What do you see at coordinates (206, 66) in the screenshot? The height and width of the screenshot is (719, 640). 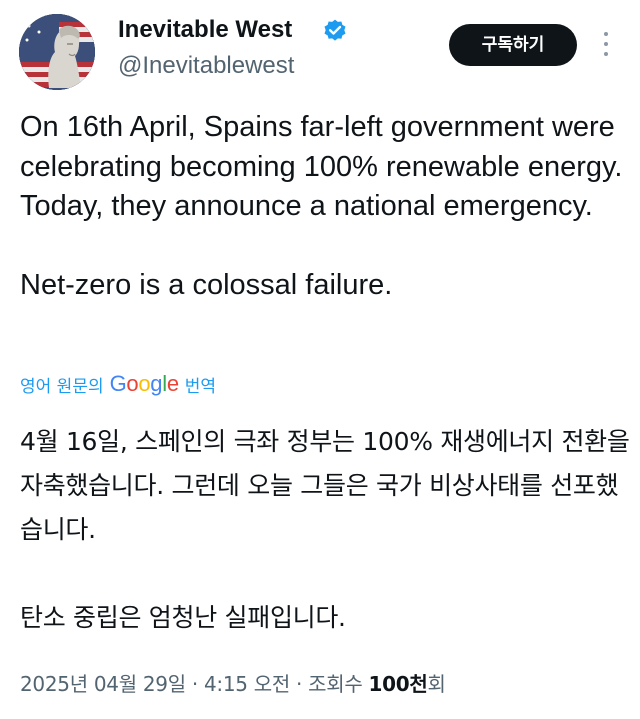 I see `handle: @Inevitablewest` at bounding box center [206, 66].